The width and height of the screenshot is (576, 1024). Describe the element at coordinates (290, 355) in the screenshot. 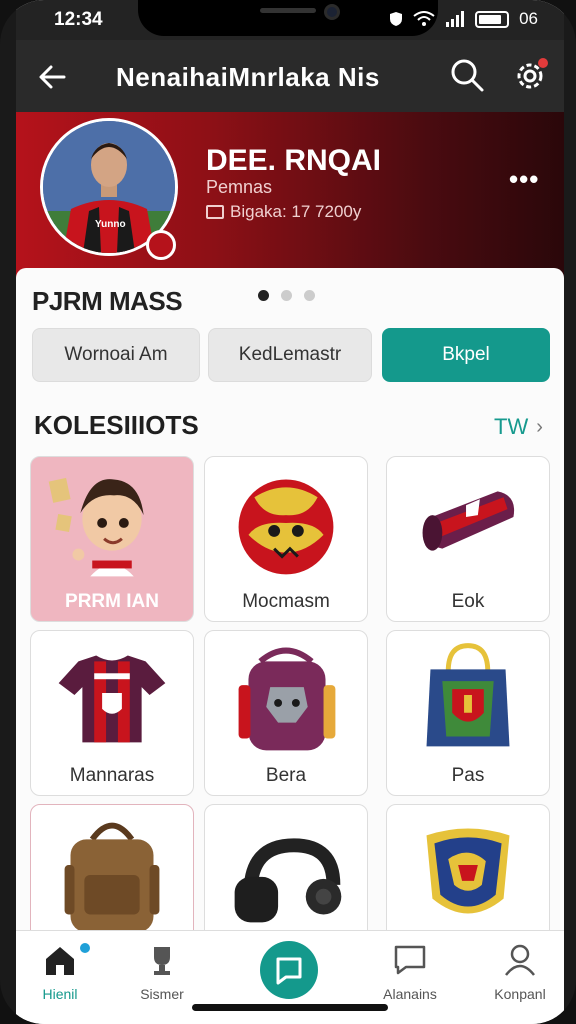

I see `segment-button-2: KedLemastr` at that location.